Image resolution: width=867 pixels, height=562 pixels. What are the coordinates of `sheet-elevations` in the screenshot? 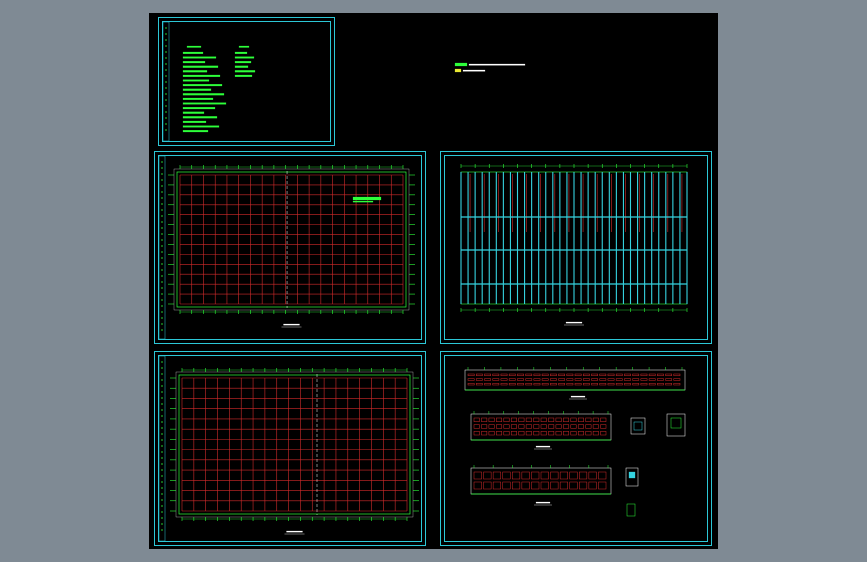 It's located at (576, 448).